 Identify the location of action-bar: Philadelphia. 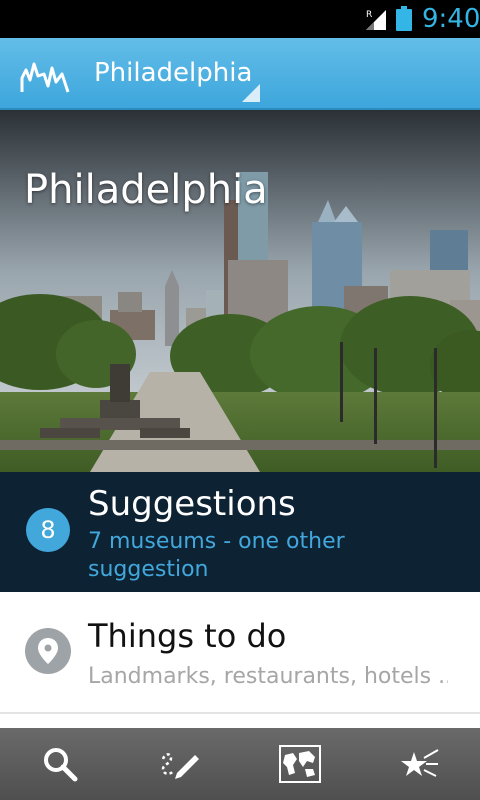
(240, 74).